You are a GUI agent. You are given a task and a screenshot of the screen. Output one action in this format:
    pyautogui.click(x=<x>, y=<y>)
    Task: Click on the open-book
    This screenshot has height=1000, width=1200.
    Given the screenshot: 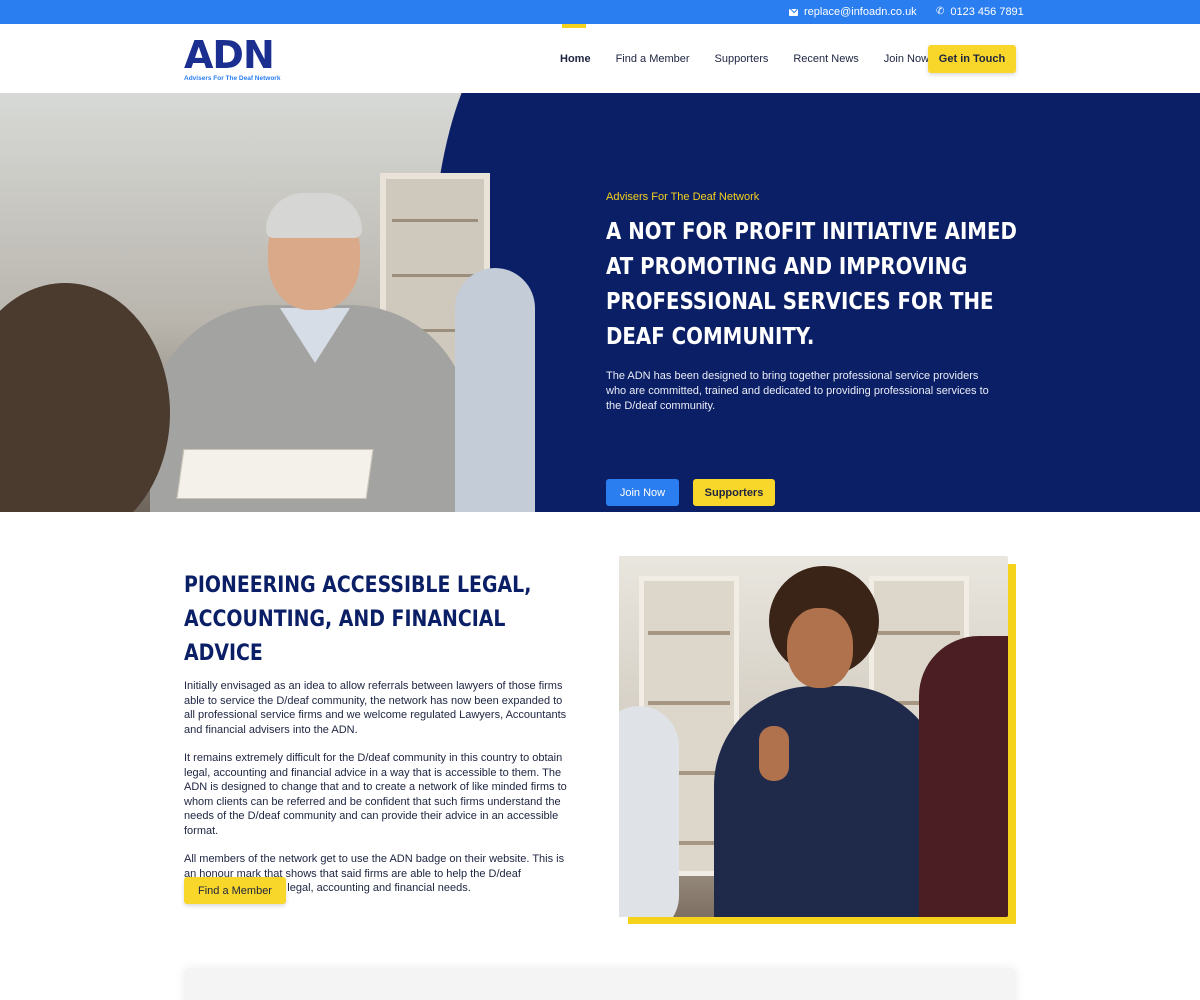 What is the action you would take?
    pyautogui.click(x=275, y=474)
    